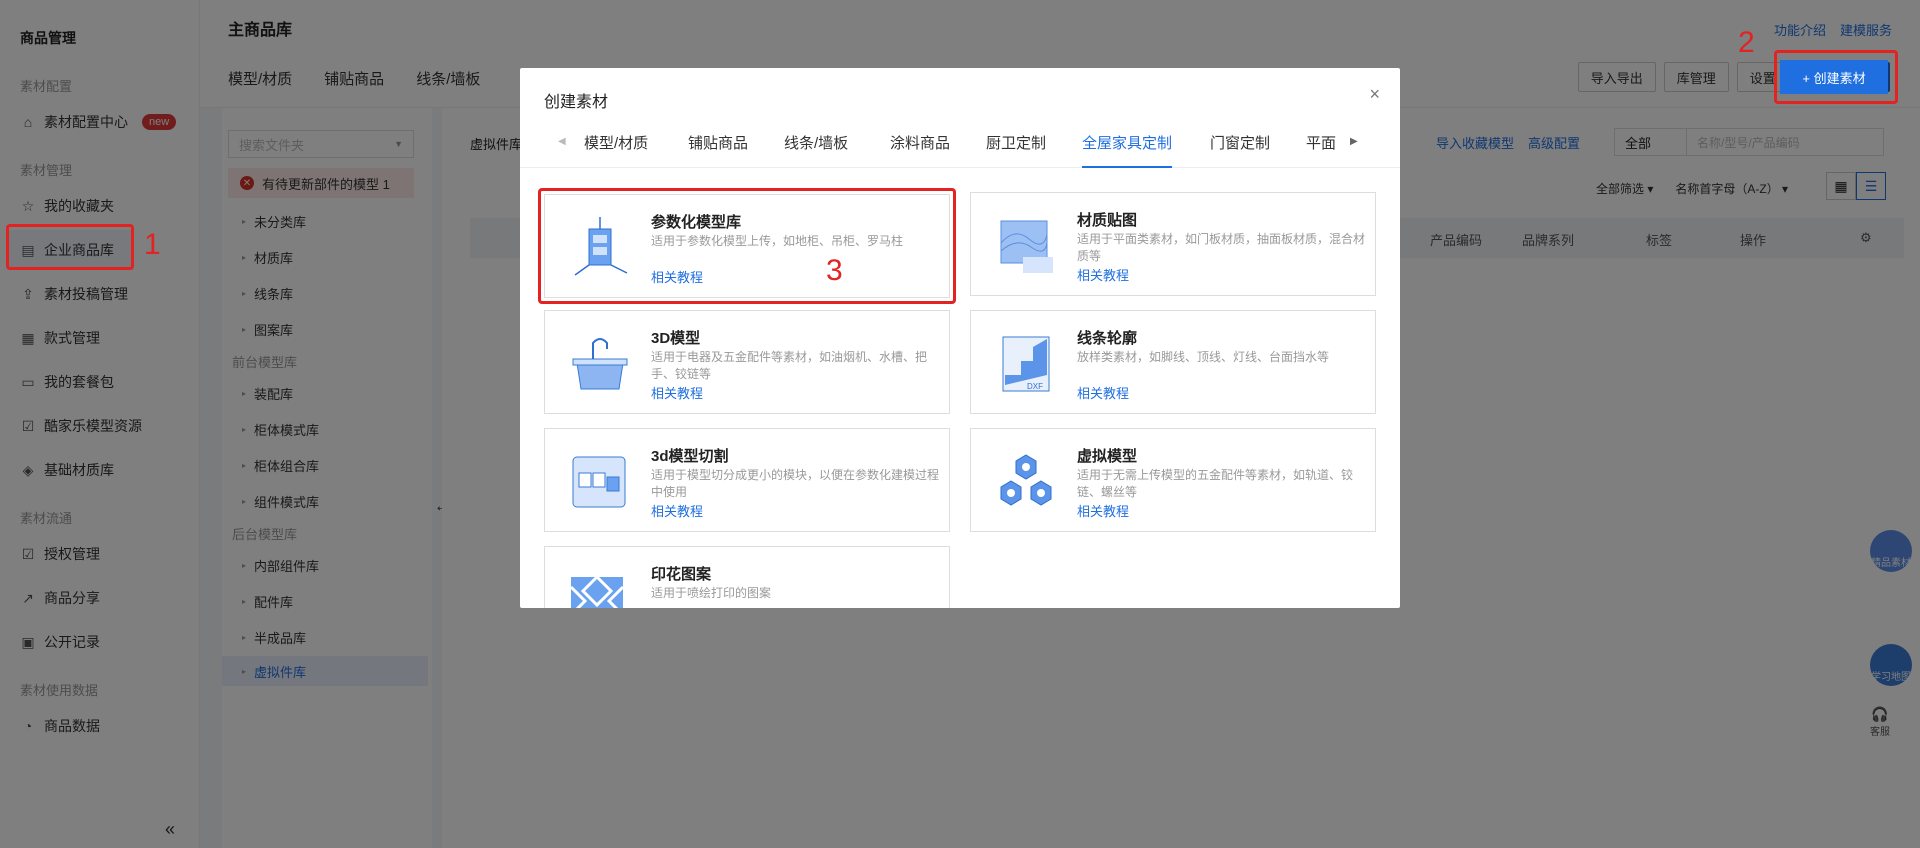 Image resolution: width=1920 pixels, height=848 pixels. Describe the element at coordinates (1746, 42) in the screenshot. I see `annotation-number-2: 2` at that location.